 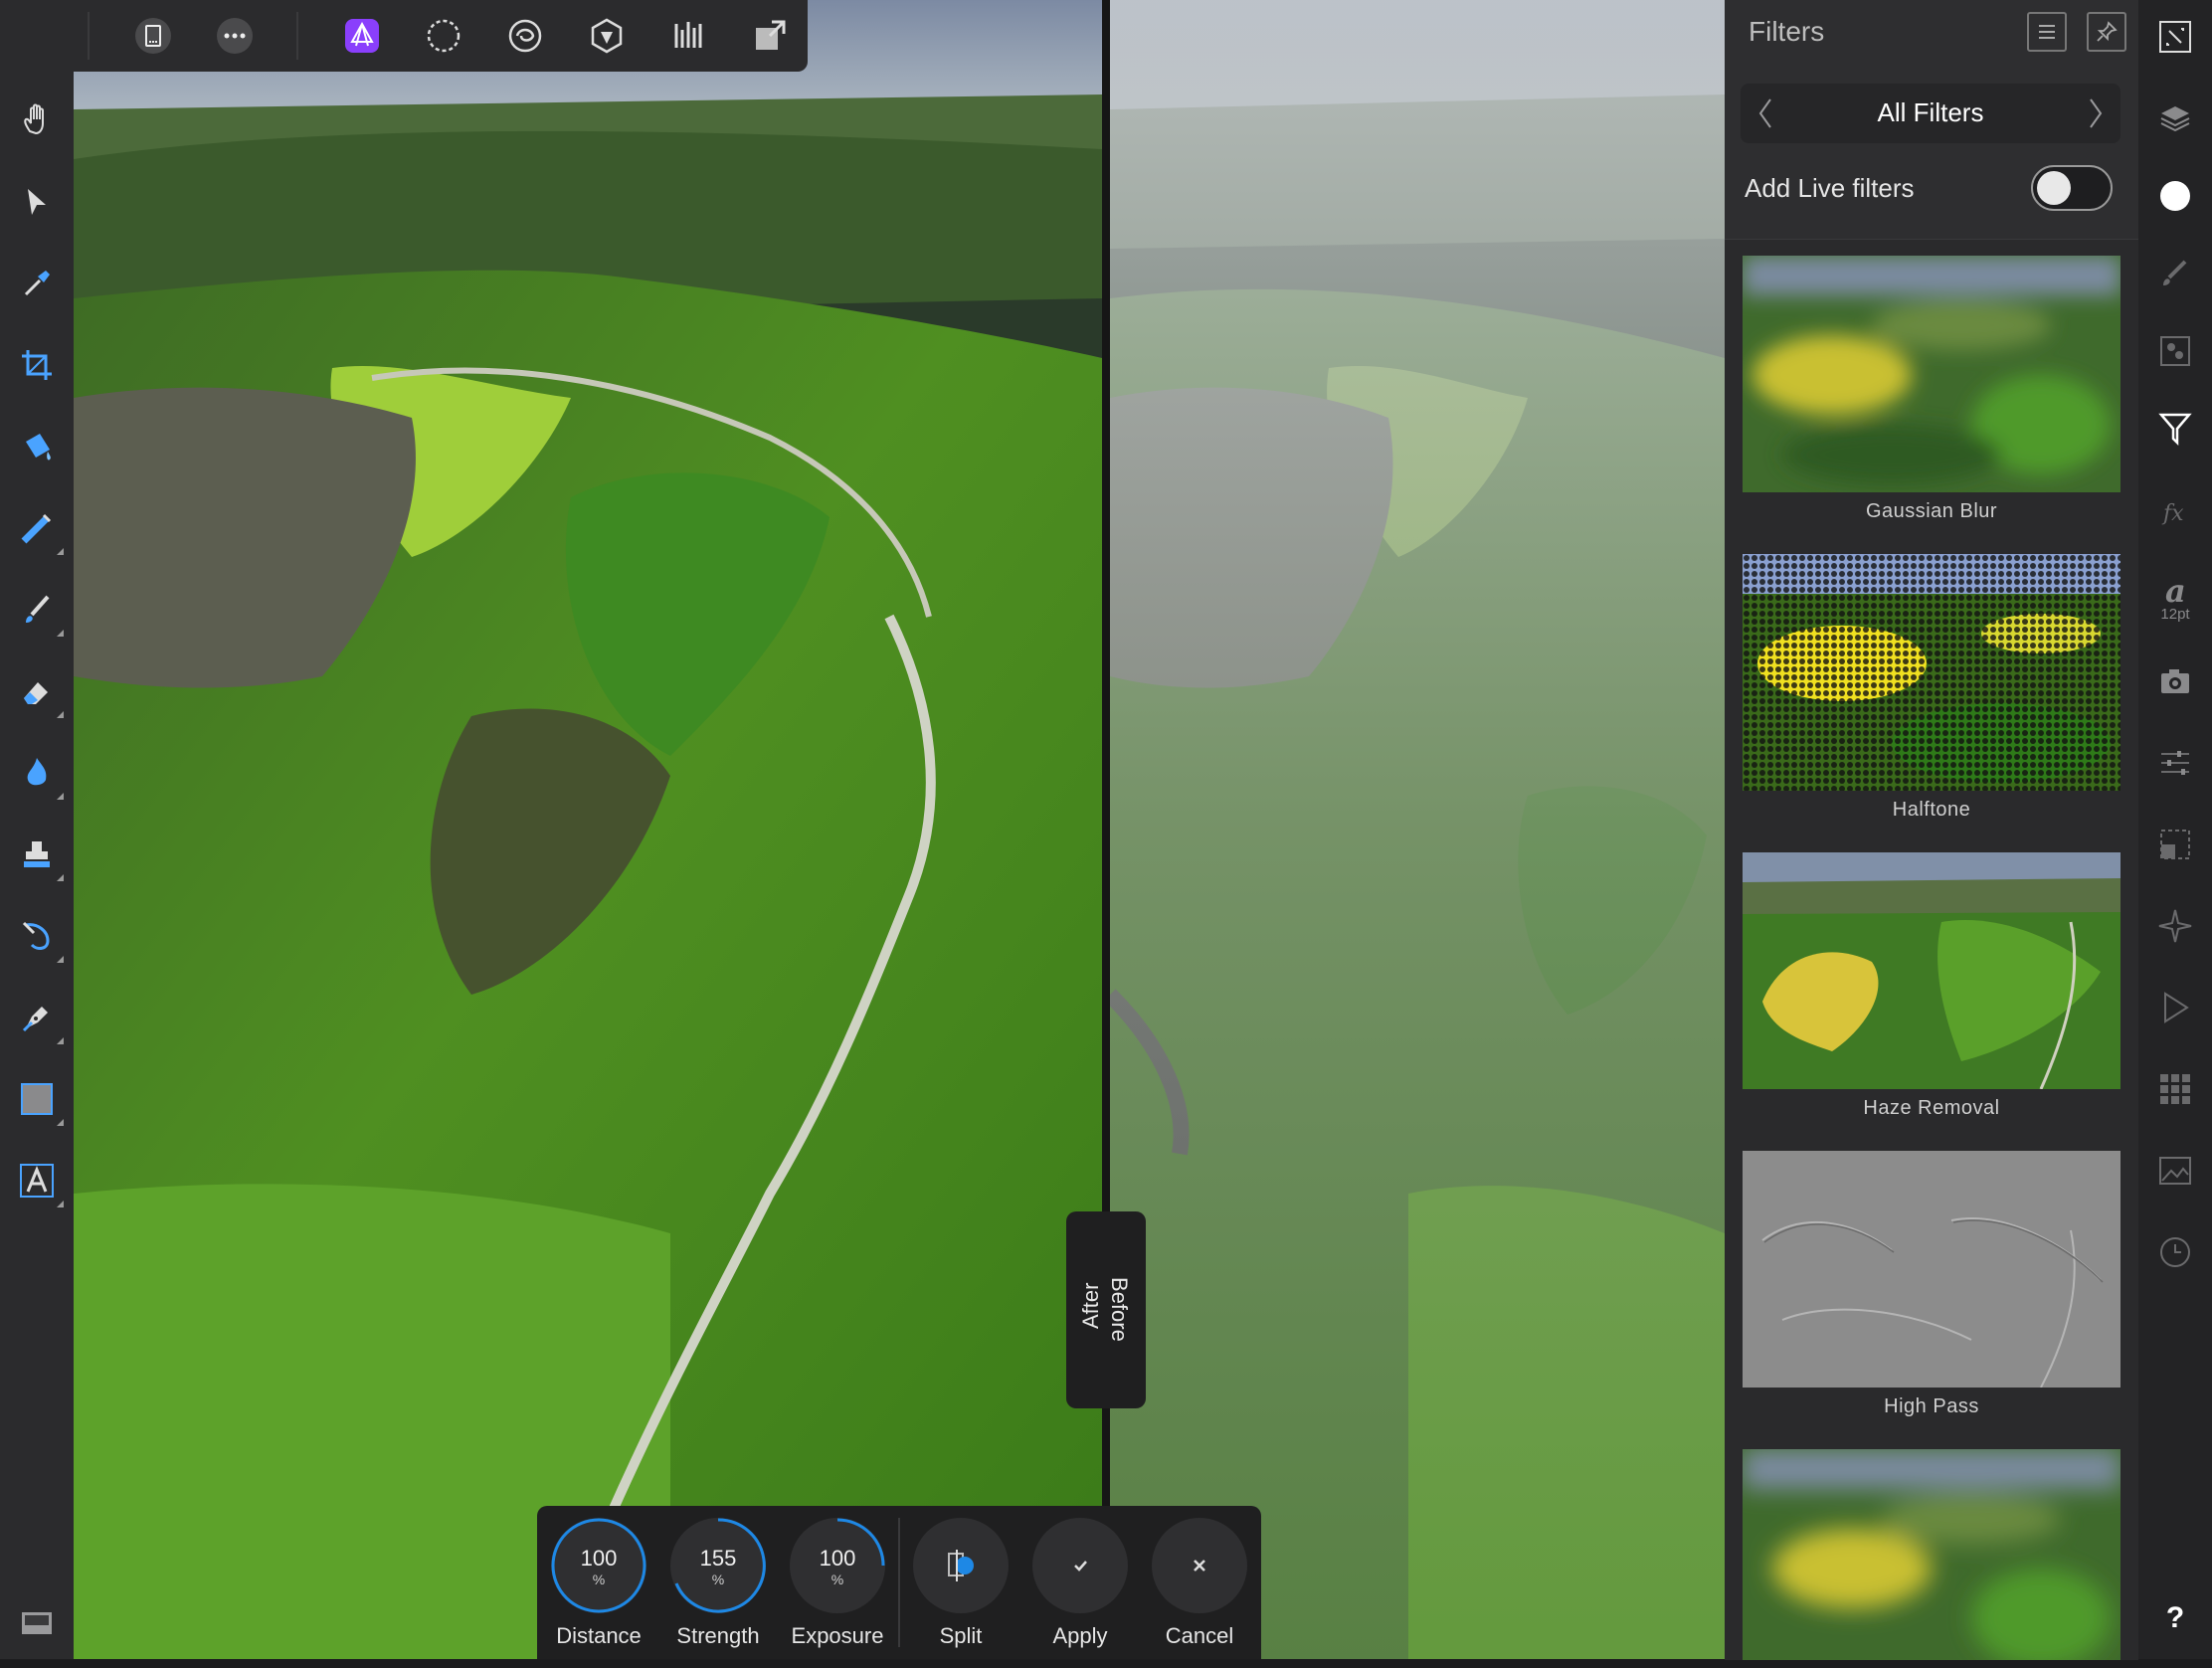 I want to click on live-filters-toggle, so click(x=2072, y=188).